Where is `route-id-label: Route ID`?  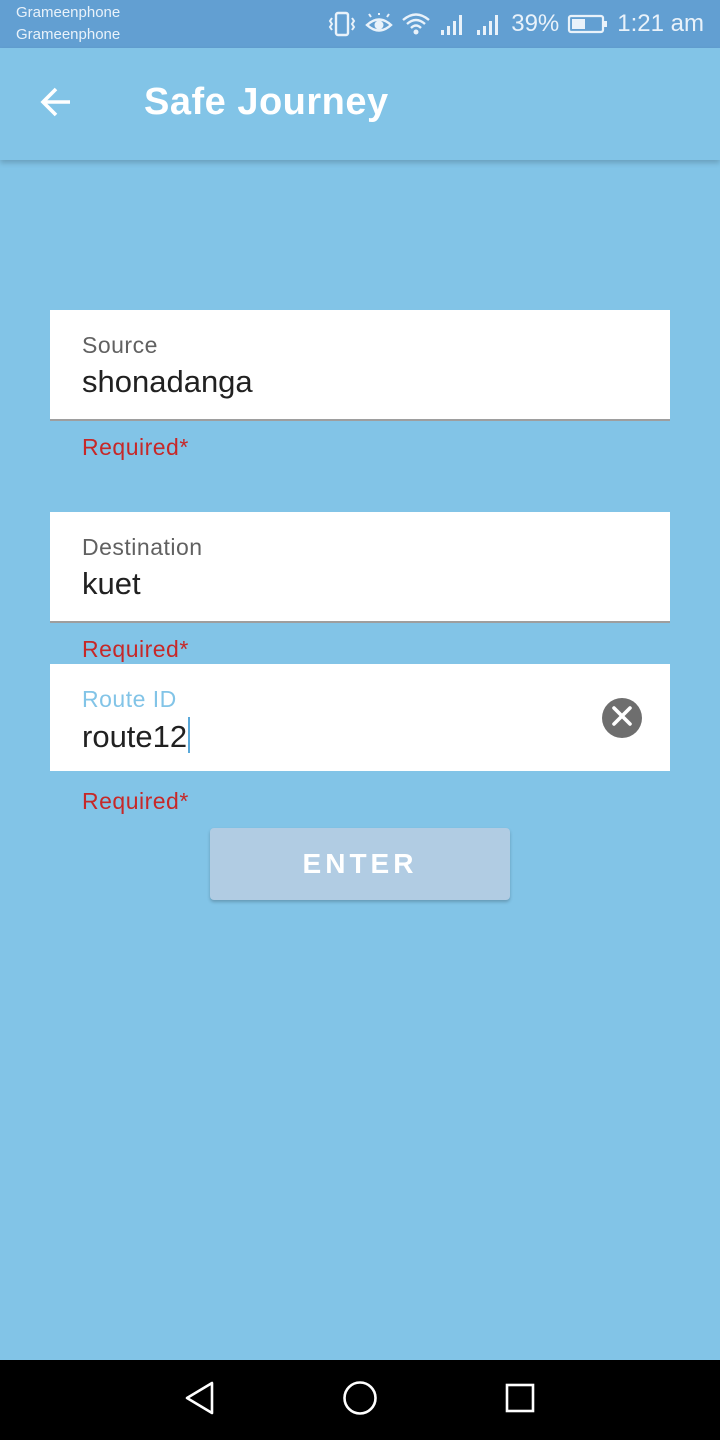 route-id-label: Route ID is located at coordinates (129, 699).